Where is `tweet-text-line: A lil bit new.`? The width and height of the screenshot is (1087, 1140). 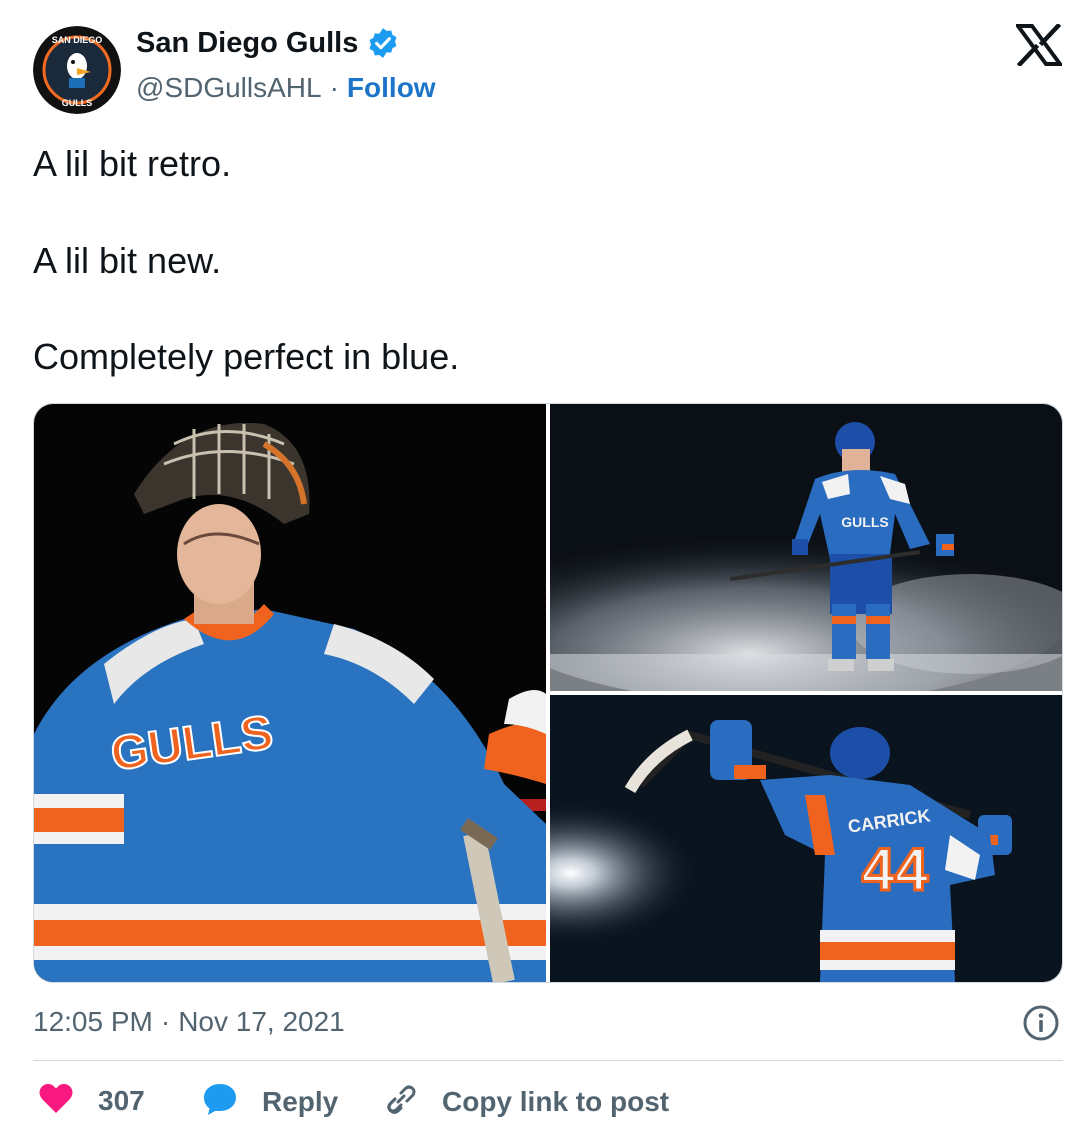 tweet-text-line: A lil bit new. is located at coordinates (127, 260).